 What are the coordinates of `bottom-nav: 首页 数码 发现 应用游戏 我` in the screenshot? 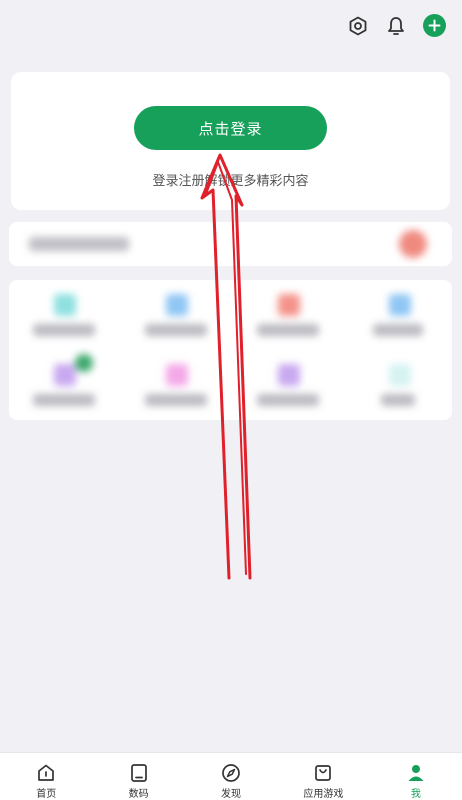 It's located at (231, 776).